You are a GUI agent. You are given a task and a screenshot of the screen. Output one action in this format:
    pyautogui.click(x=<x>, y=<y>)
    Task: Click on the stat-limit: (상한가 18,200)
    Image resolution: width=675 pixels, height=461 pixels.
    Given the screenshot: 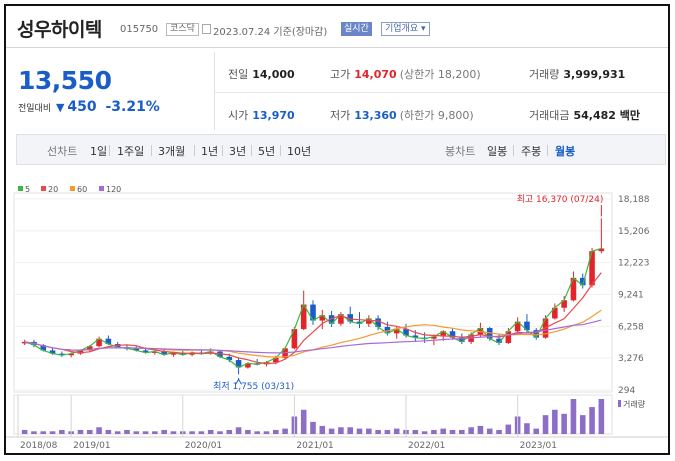 What is the action you would take?
    pyautogui.click(x=440, y=74)
    